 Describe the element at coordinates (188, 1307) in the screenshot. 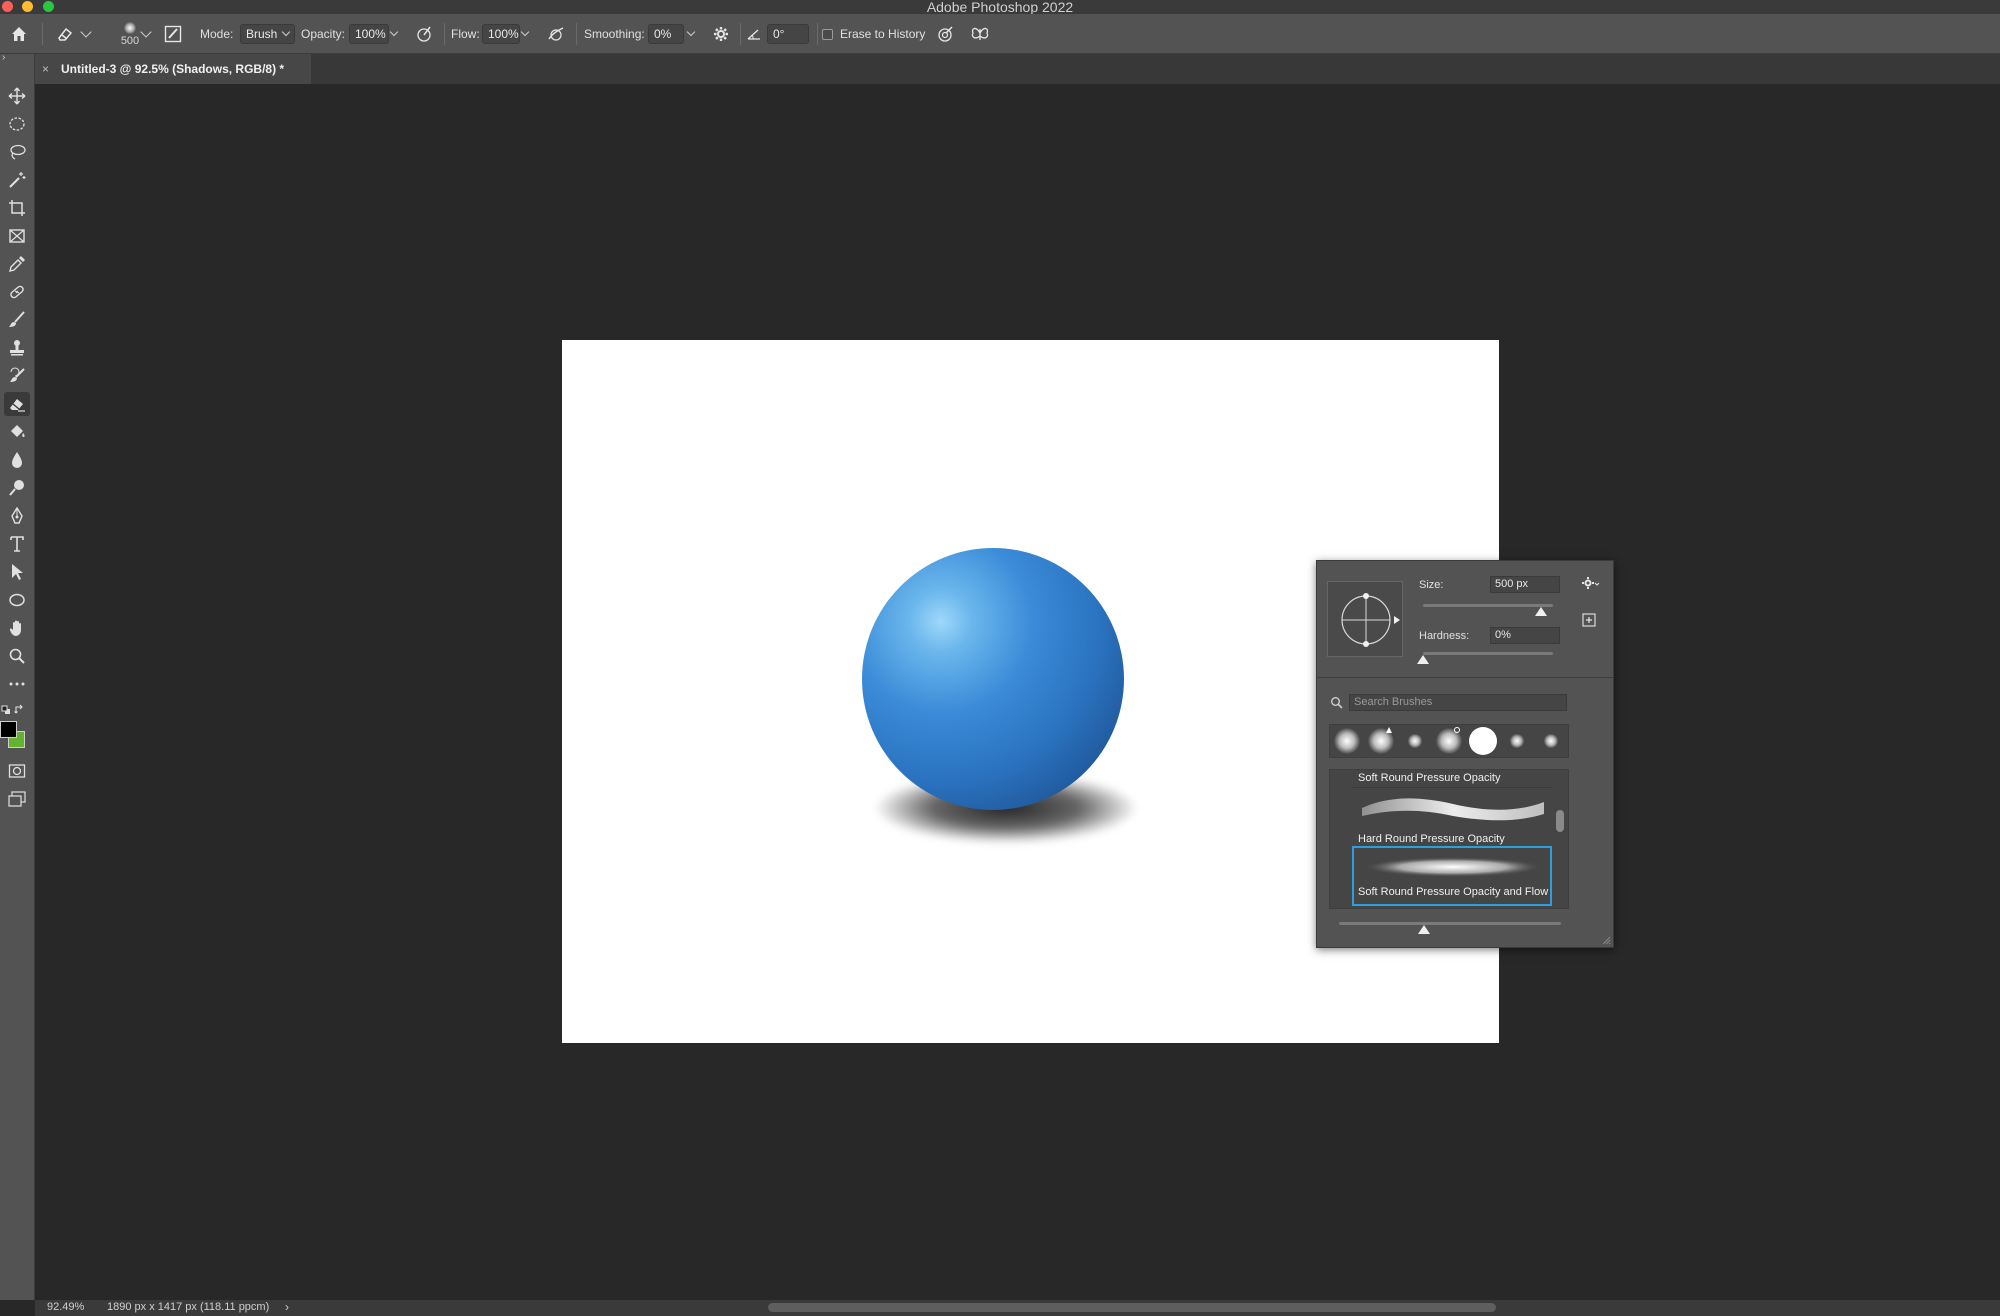

I see `document-info: 1890 px x 1417 px (118.11 ppcm)` at that location.